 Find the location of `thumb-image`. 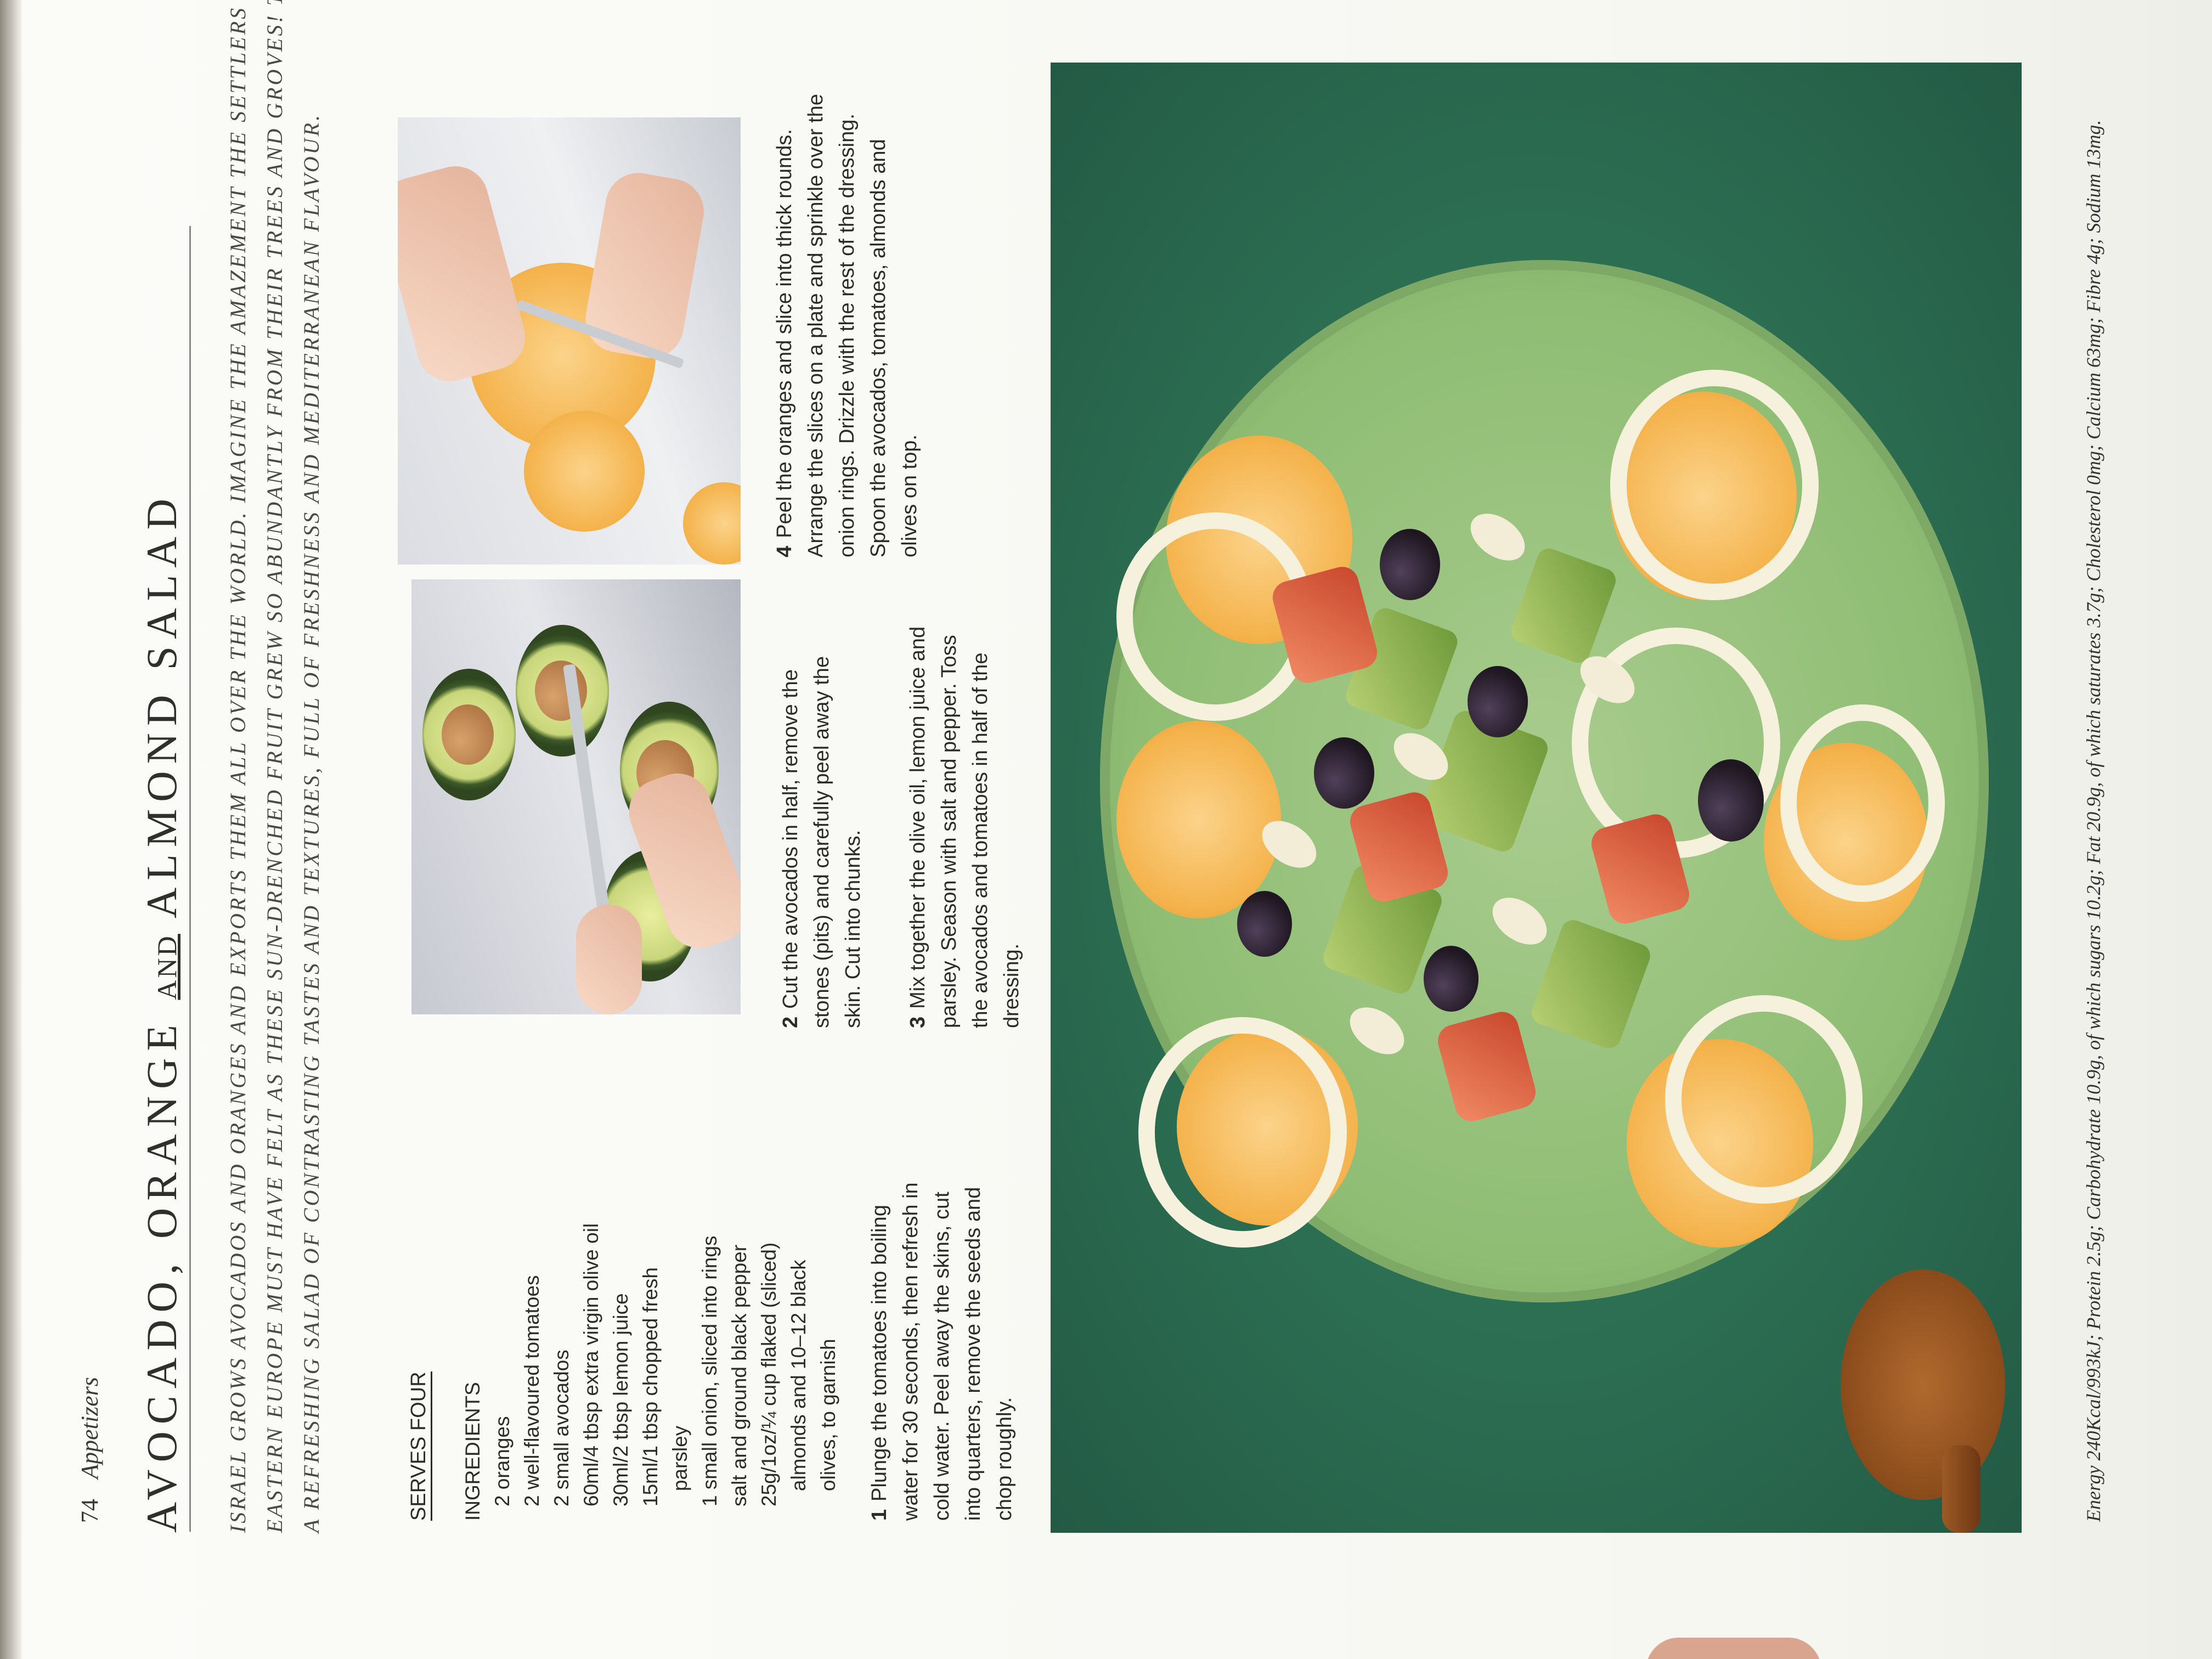

thumb-image is located at coordinates (1733, 1648).